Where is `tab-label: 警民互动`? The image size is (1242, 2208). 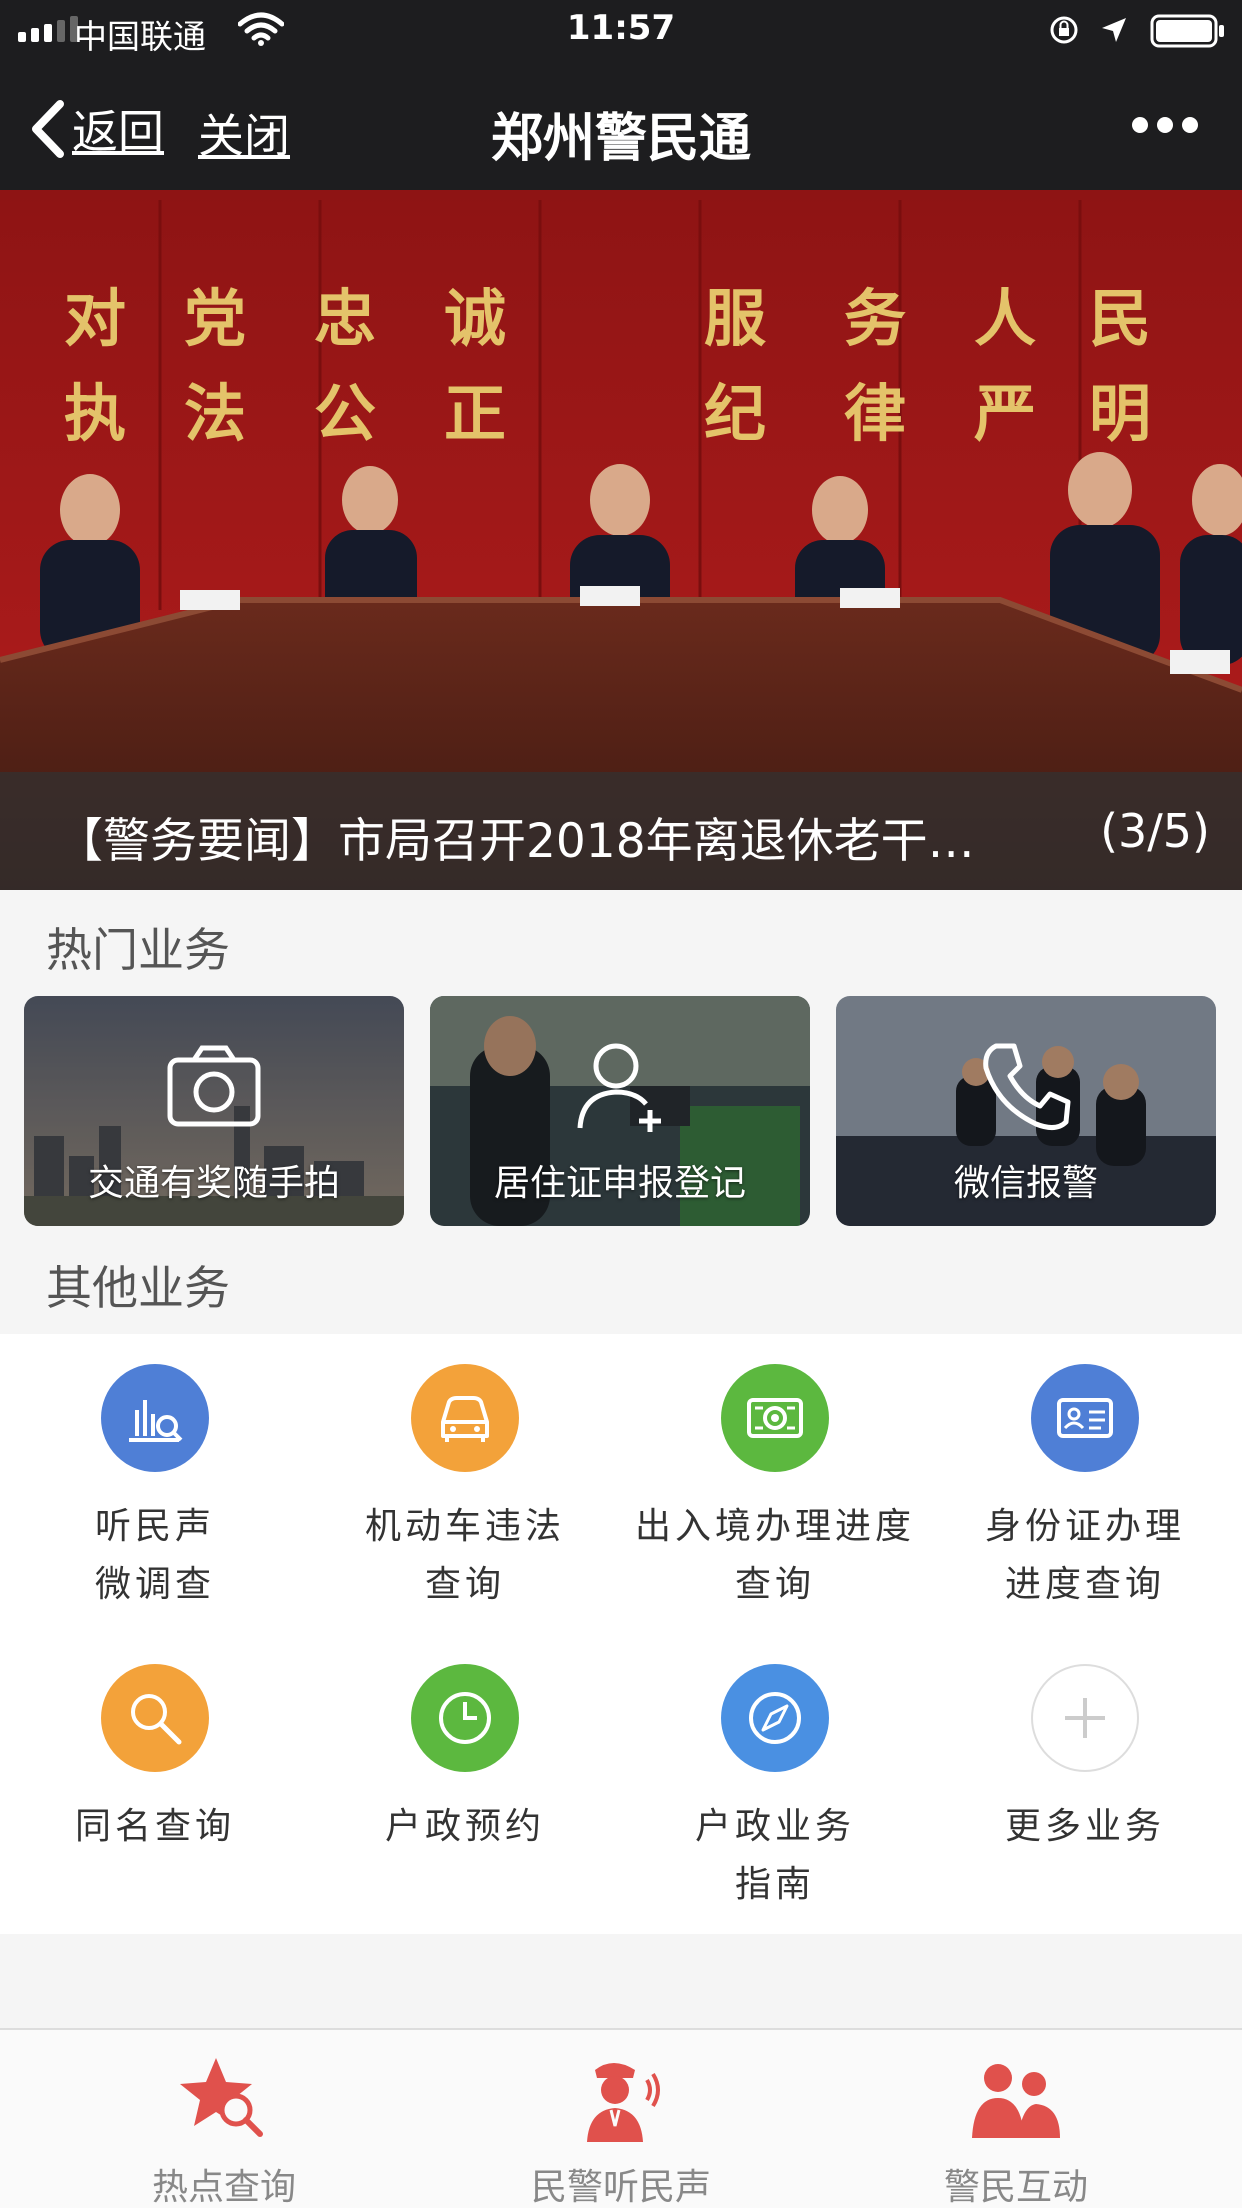
tab-label: 警民互动 is located at coordinates (1015, 2187).